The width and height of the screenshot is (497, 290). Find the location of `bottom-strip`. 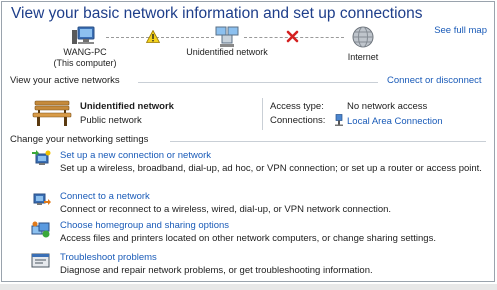

bottom-strip is located at coordinates (248, 287).